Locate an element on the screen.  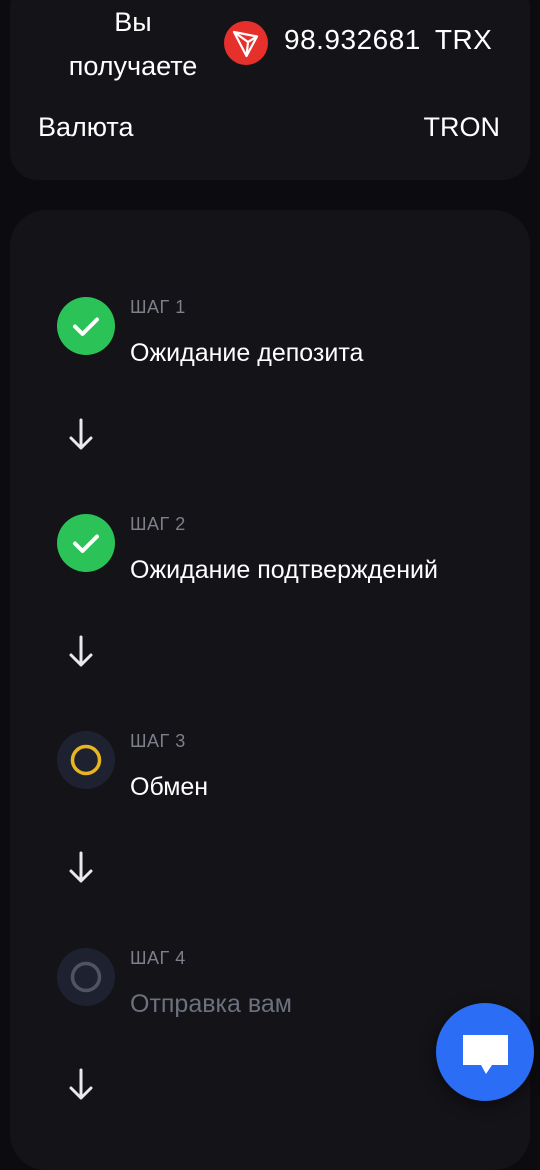
step-title: Отправка вам is located at coordinates (211, 1004).